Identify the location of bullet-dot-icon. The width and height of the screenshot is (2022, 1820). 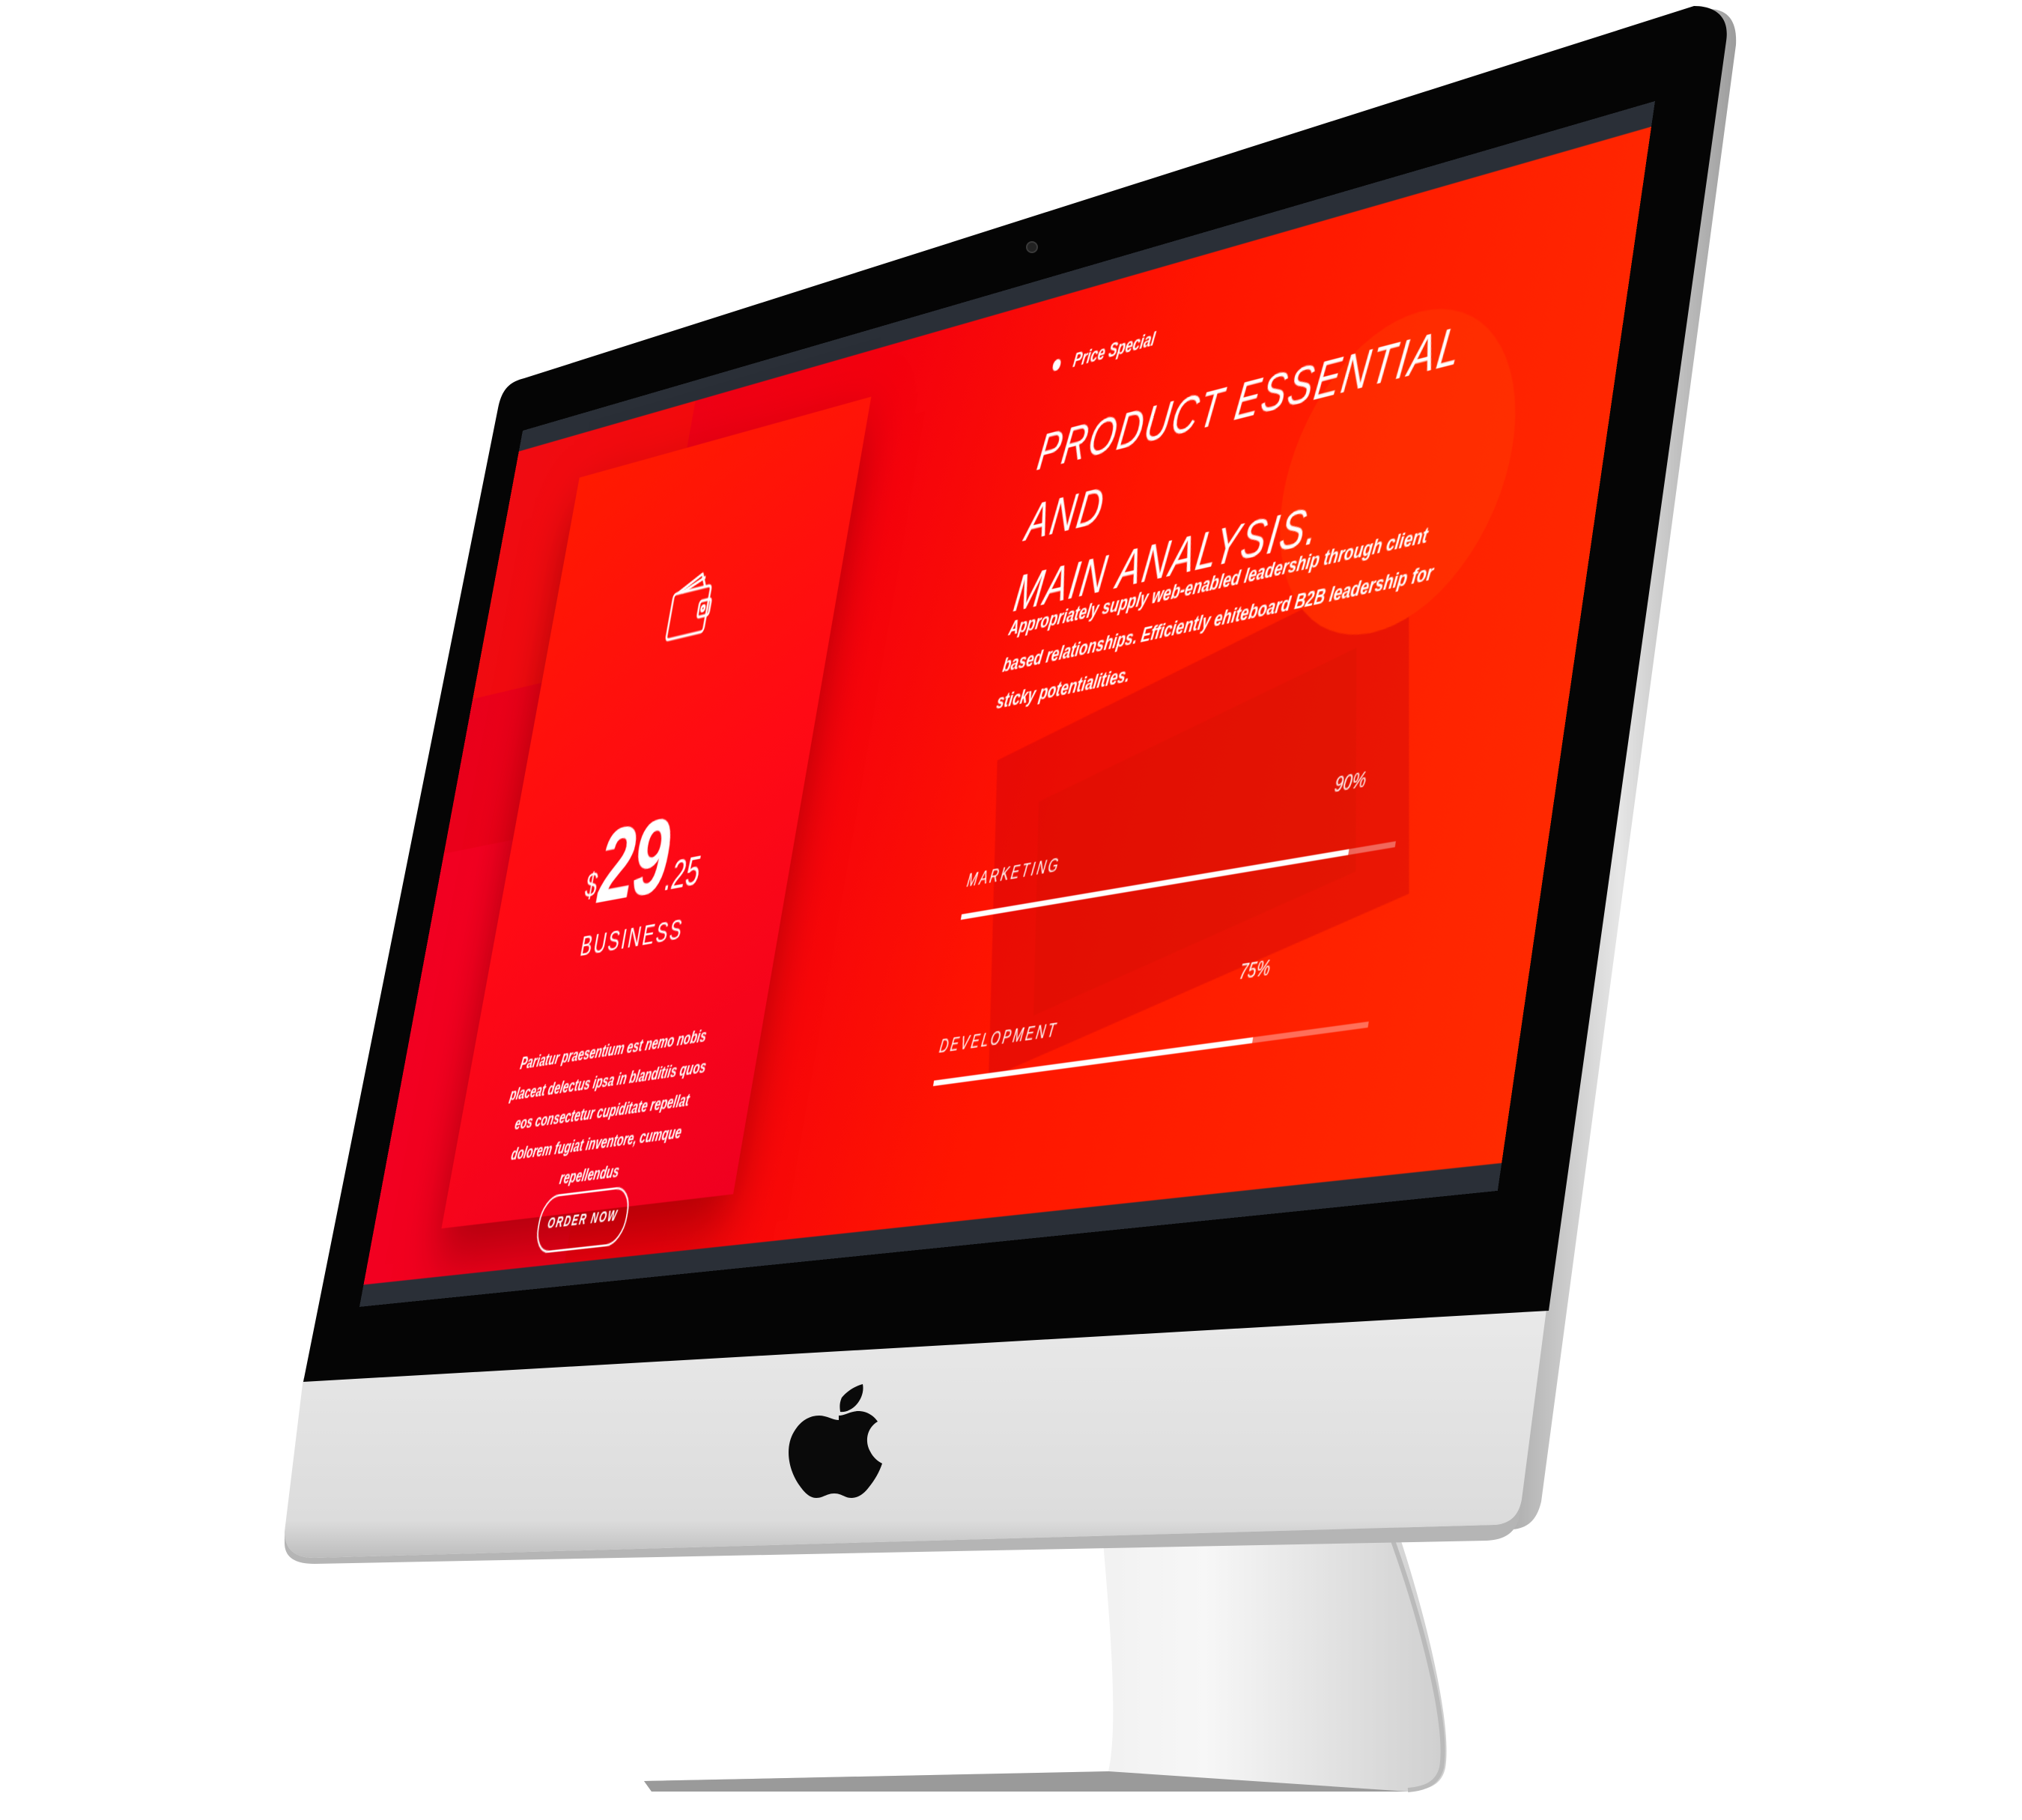
(1057, 364).